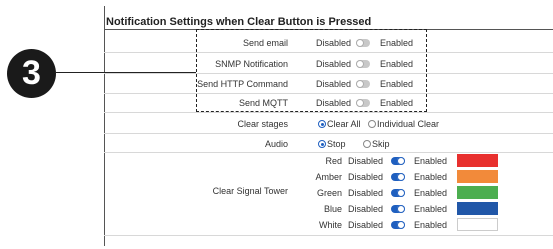  I want to click on tower-blue-toggle, so click(398, 209).